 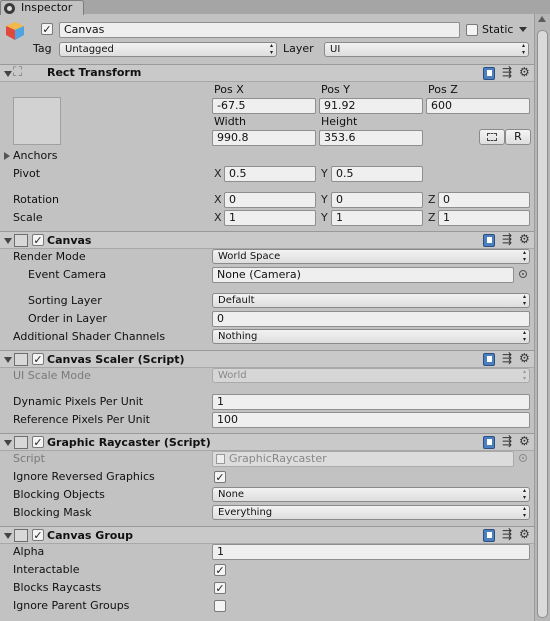 I want to click on alpha-input: 1, so click(x=371, y=552).